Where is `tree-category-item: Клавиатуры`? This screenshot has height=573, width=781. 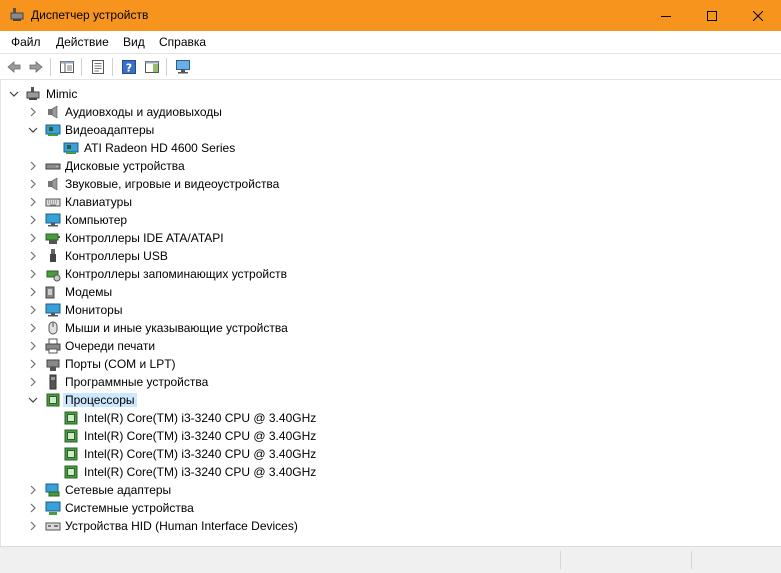 tree-category-item: Клавиатуры is located at coordinates (390, 202).